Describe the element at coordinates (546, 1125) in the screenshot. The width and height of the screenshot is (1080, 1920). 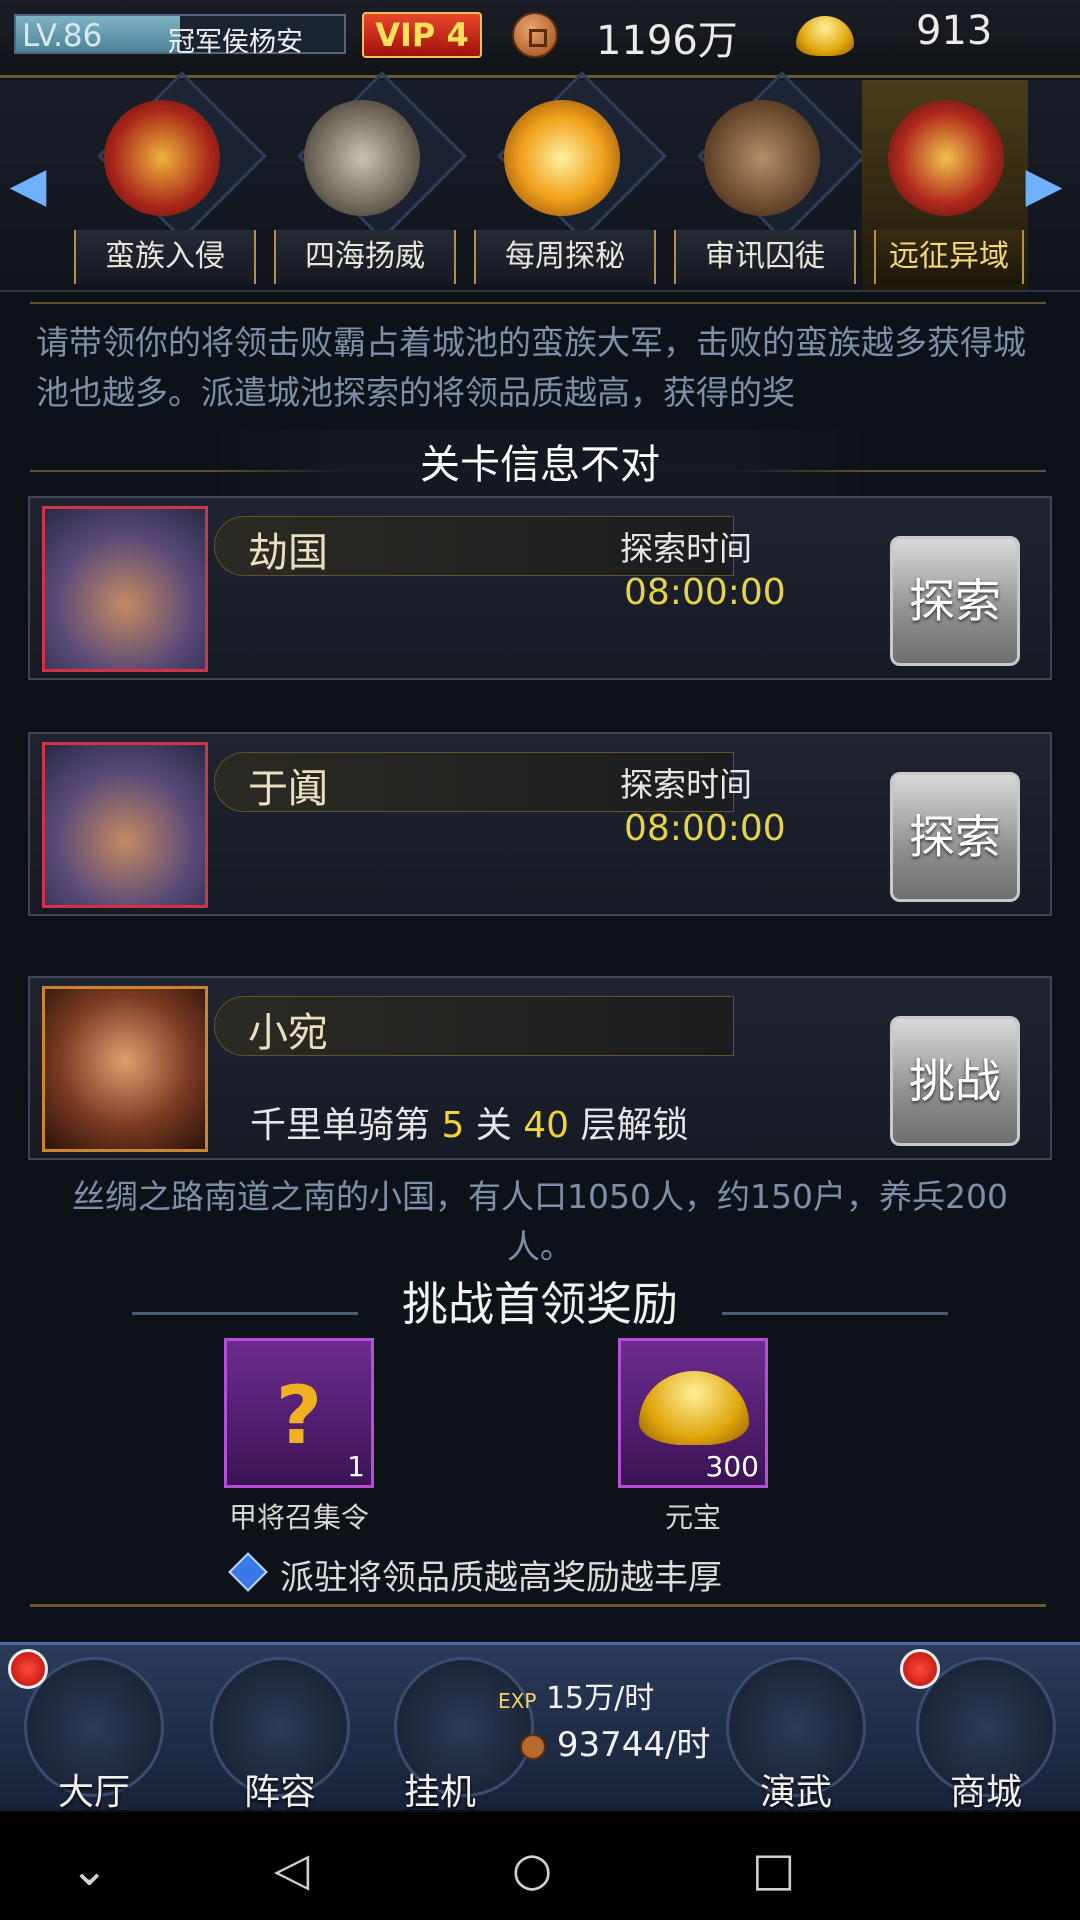
I see `unlock-floor: 40` at that location.